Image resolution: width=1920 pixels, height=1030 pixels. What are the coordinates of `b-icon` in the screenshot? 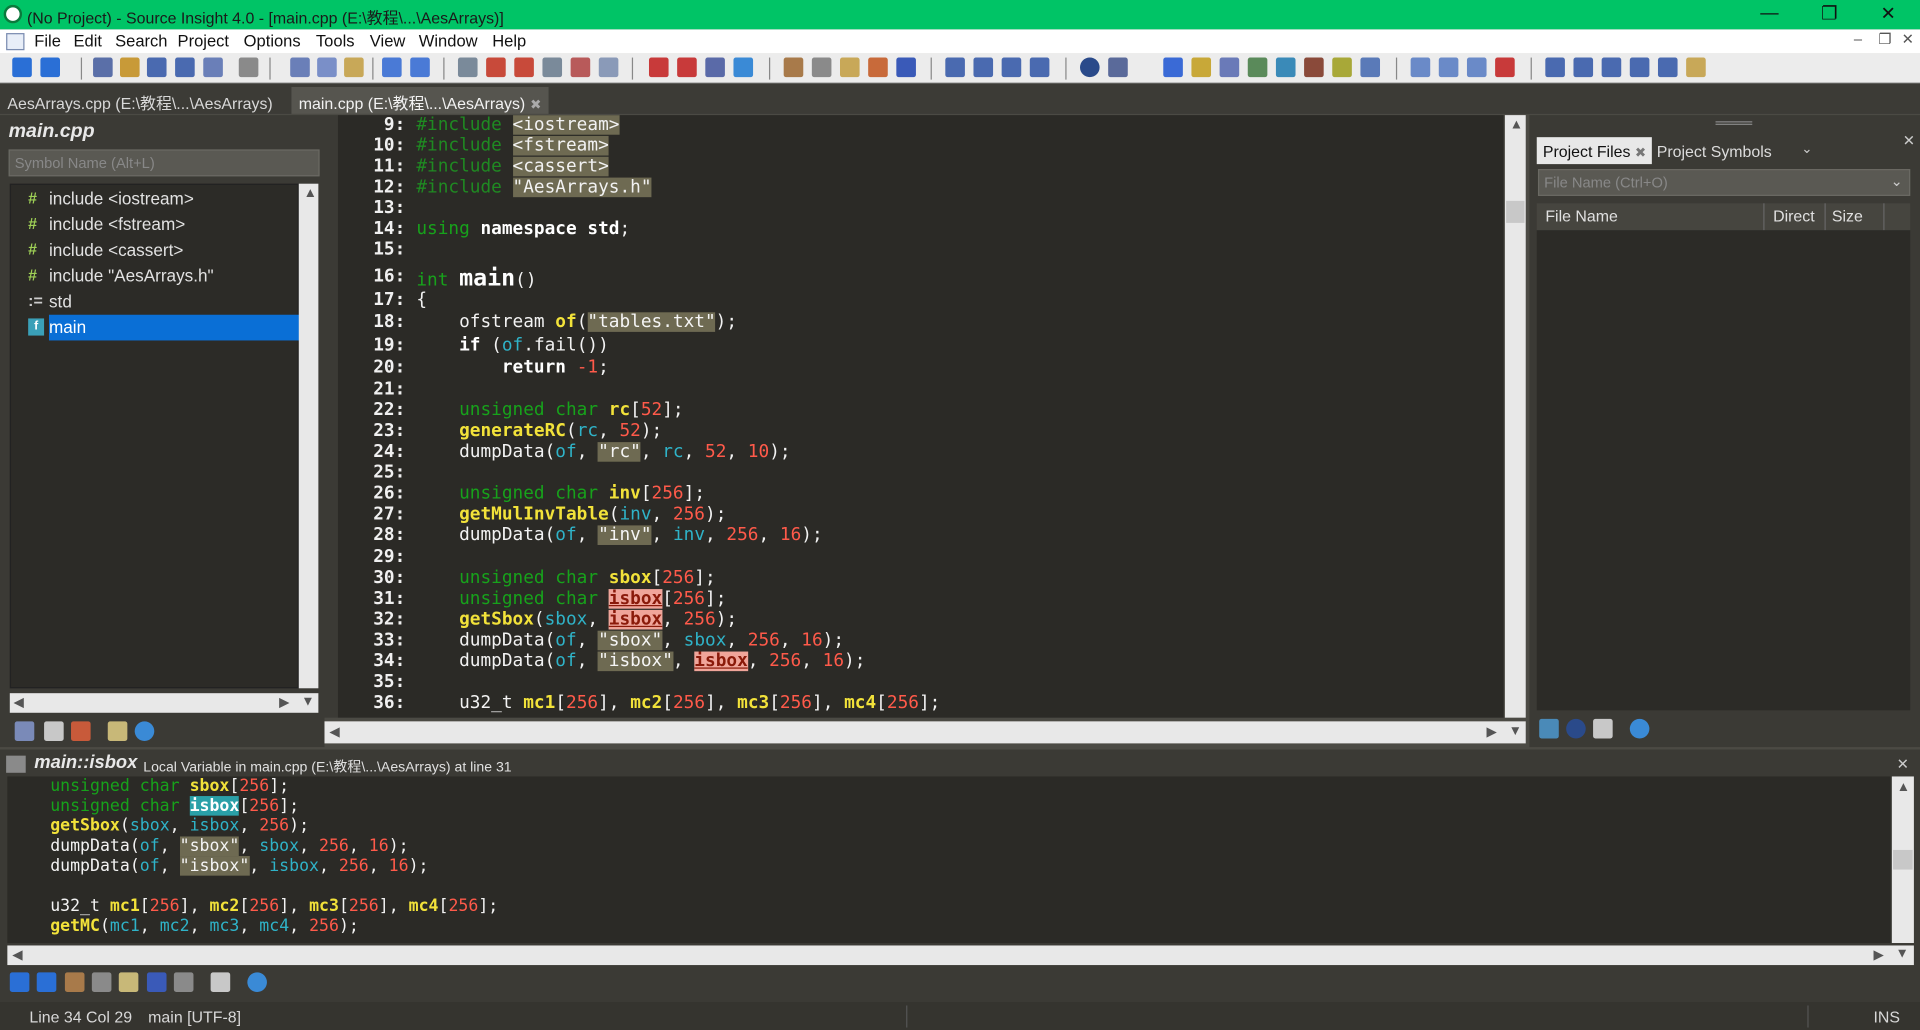 It's located at (1583, 67).